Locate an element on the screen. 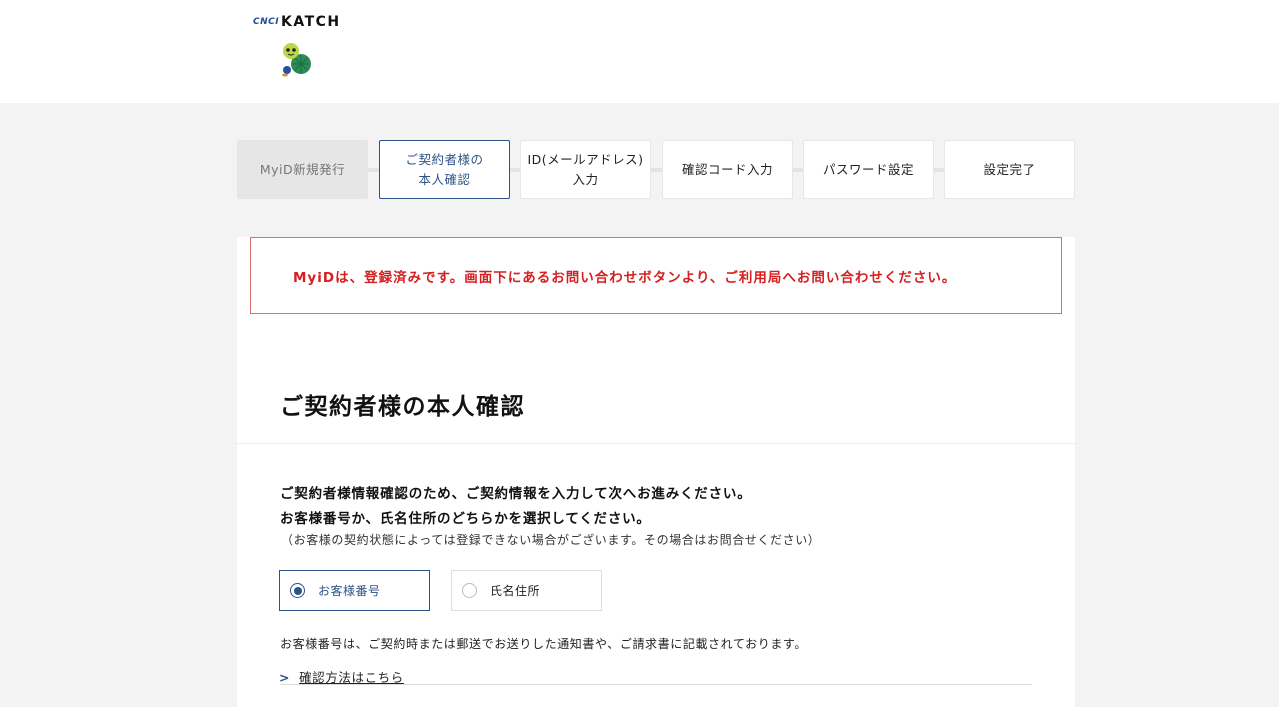  step-identity-check: ご契約者様の 本人確認 is located at coordinates (444, 169).